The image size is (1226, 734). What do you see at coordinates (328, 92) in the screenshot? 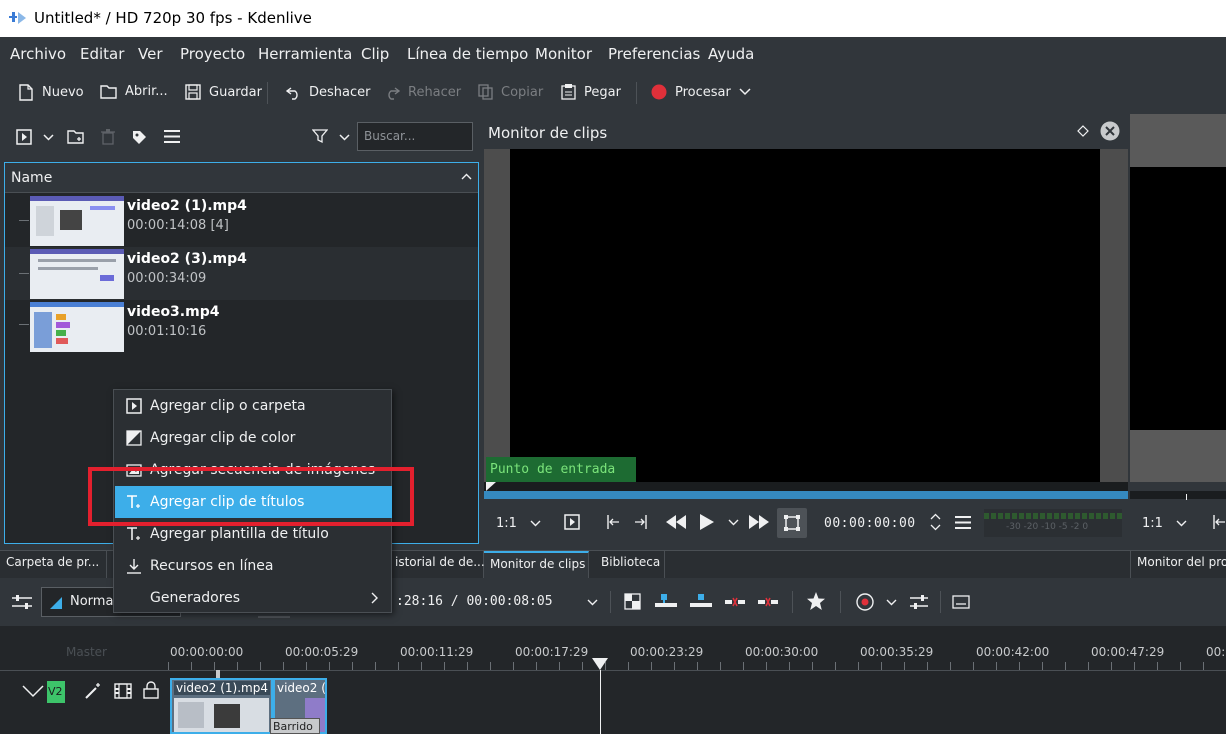
I see `deshacer-button: Deshacer` at bounding box center [328, 92].